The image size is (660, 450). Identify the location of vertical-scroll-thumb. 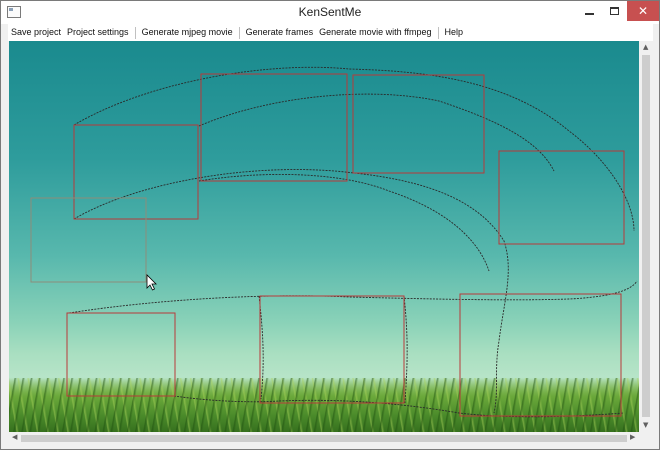
(646, 236).